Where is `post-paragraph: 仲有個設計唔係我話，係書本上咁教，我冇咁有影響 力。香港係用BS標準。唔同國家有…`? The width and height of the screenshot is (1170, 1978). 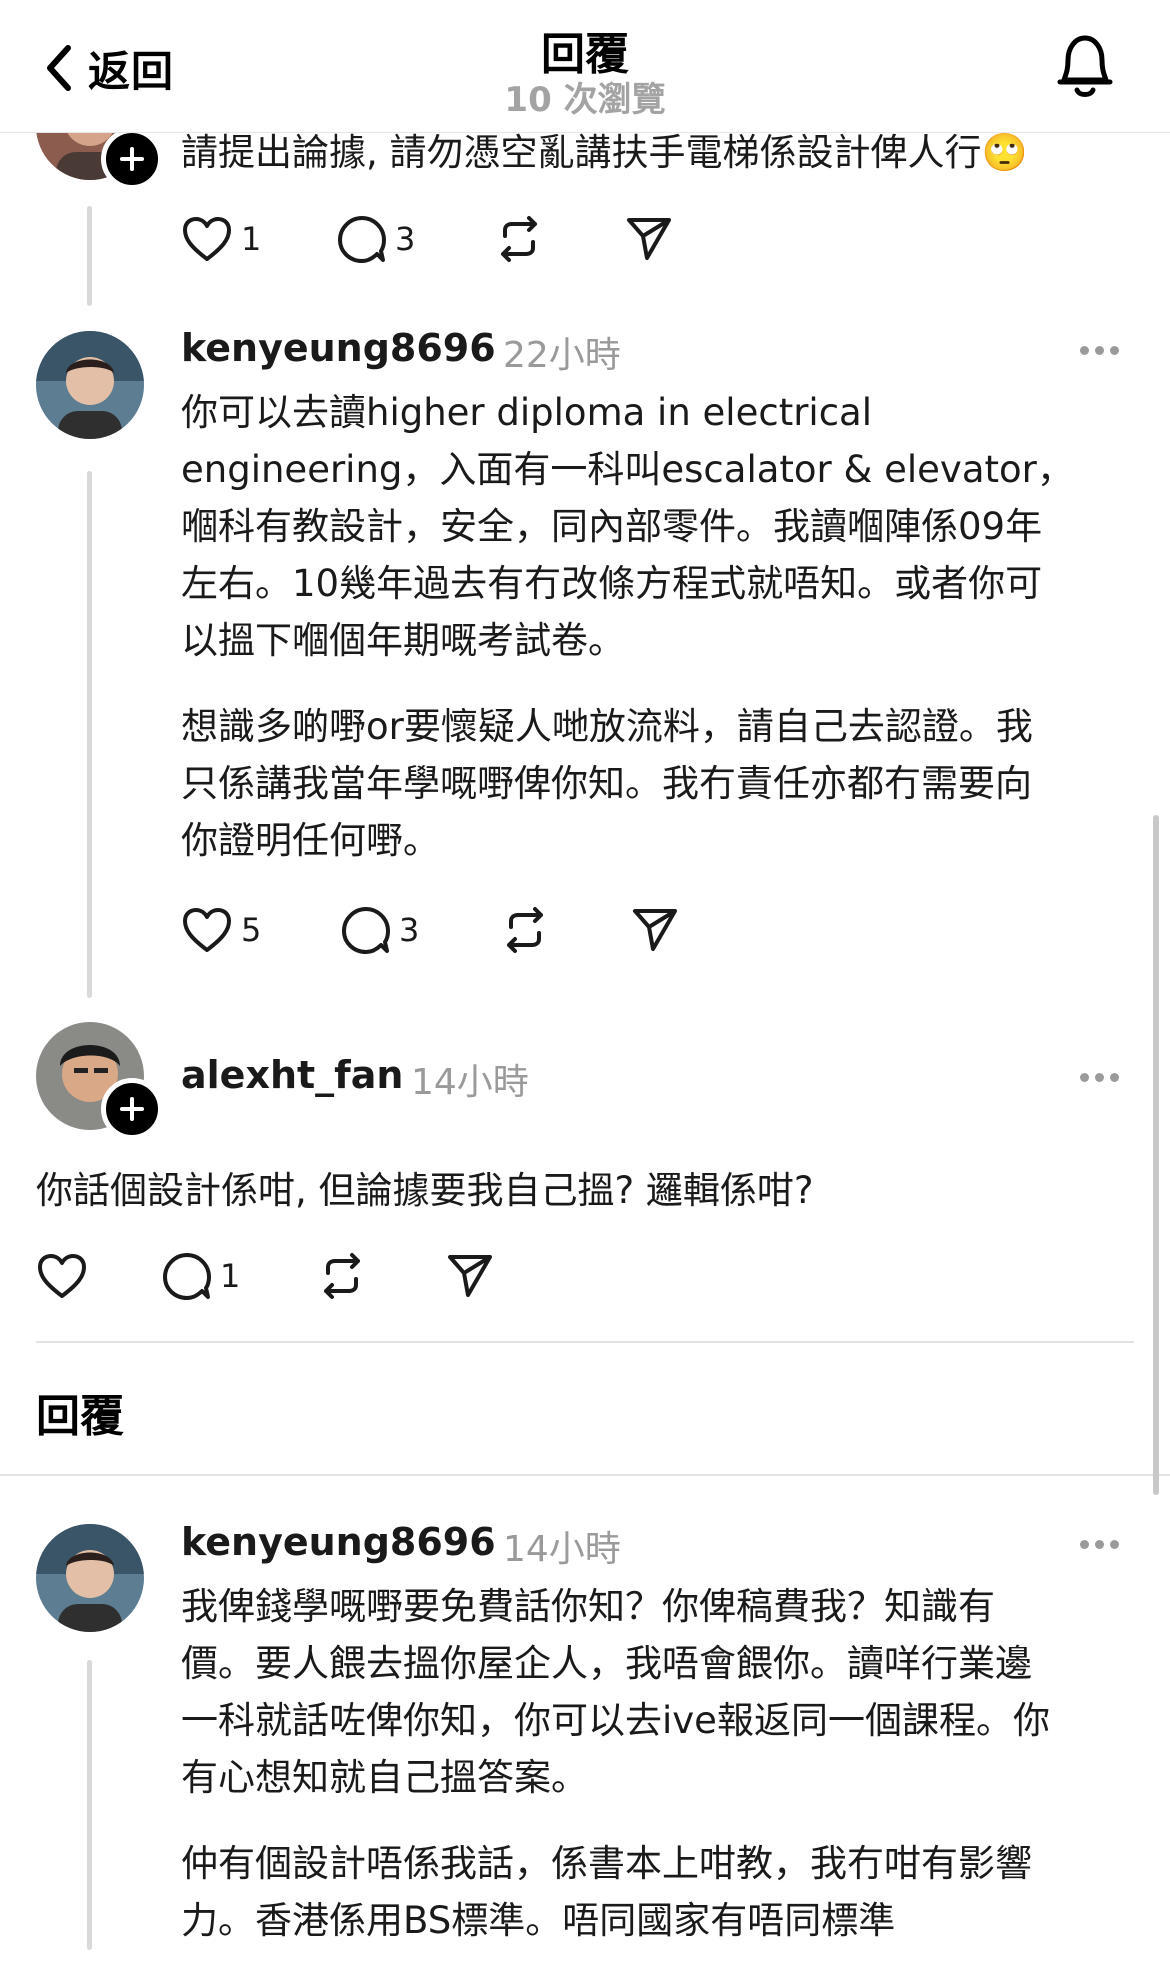 post-paragraph: 仲有個設計唔係我話，係書本上咁教，我冇咁有影響 力。香港係用BS標準。唔同國家有… is located at coordinates (661, 1892).